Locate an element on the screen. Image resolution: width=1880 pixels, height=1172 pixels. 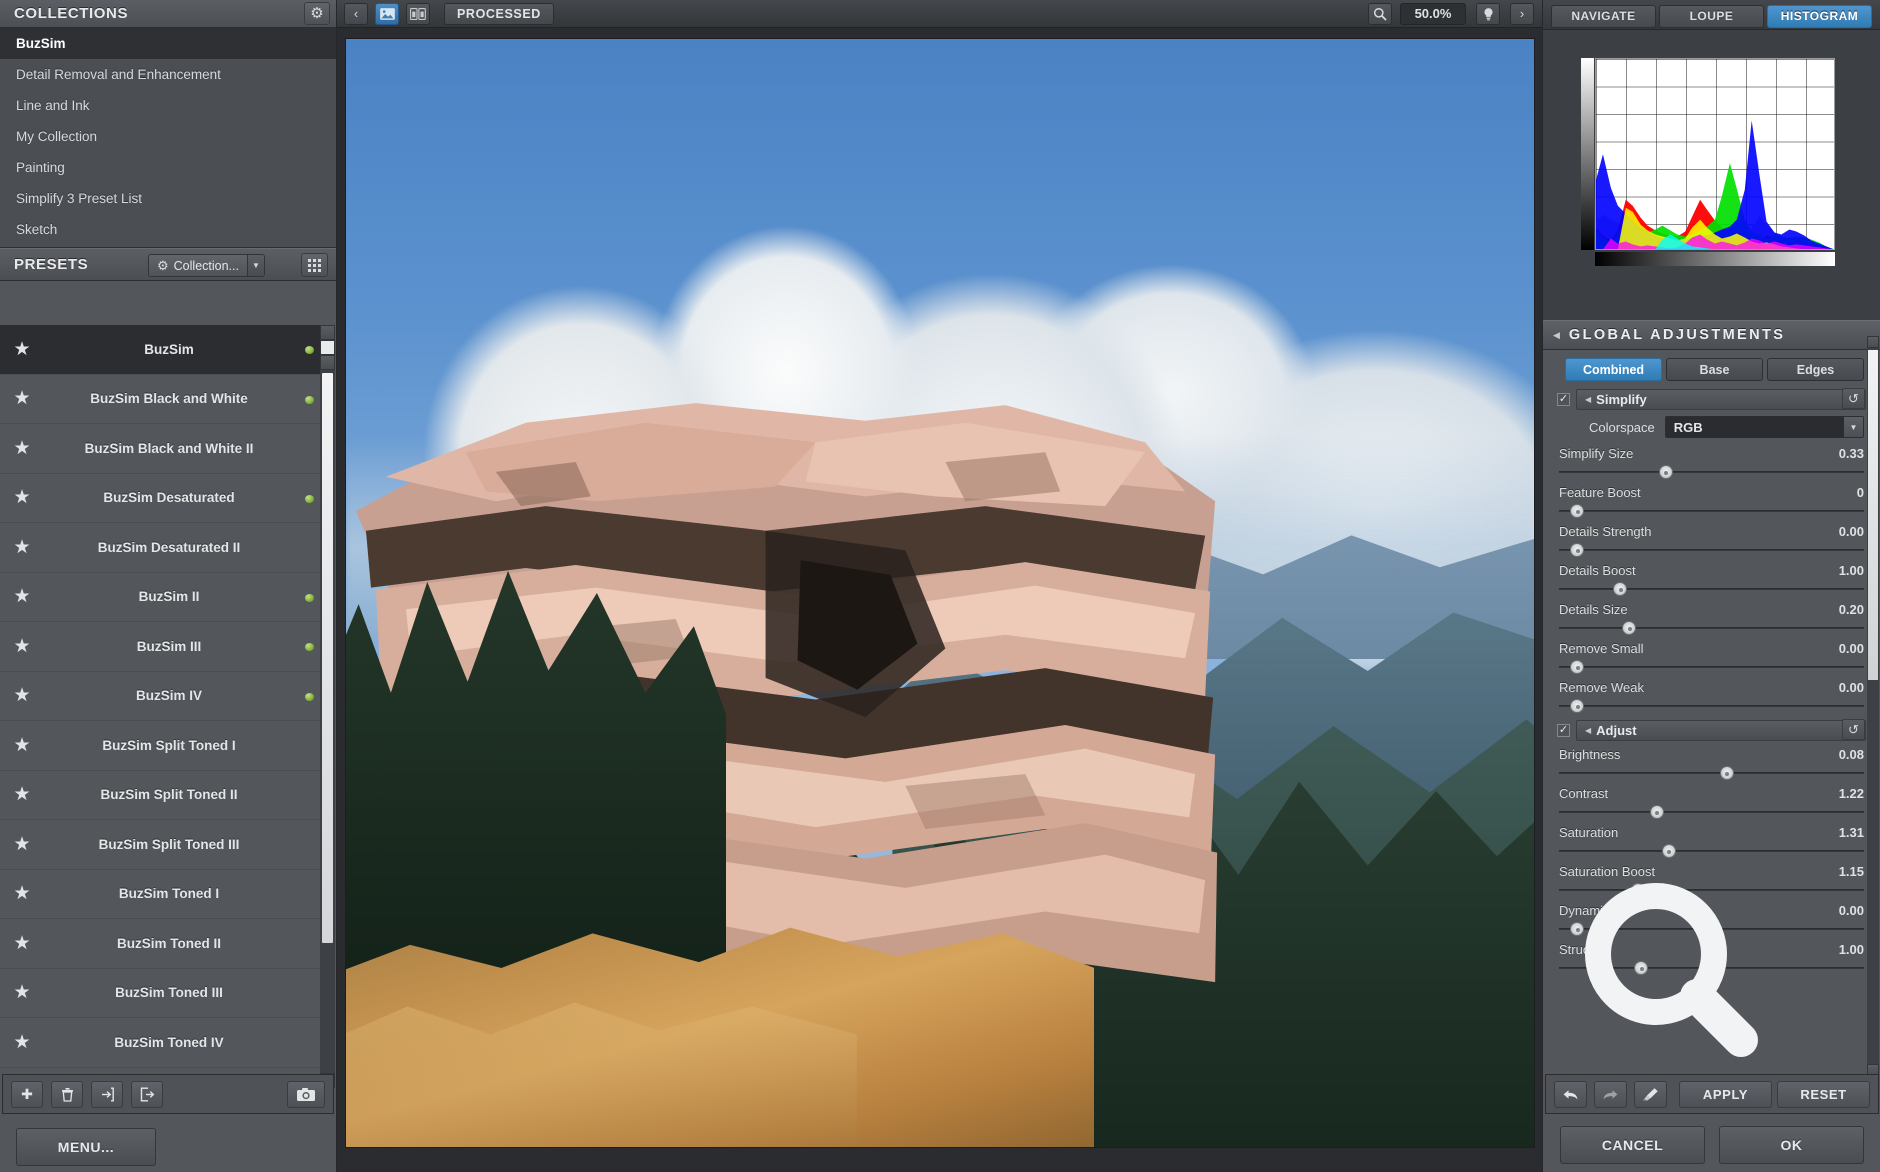
preset-row: ★ BuzSim Toned III is located at coordinates (161, 993).